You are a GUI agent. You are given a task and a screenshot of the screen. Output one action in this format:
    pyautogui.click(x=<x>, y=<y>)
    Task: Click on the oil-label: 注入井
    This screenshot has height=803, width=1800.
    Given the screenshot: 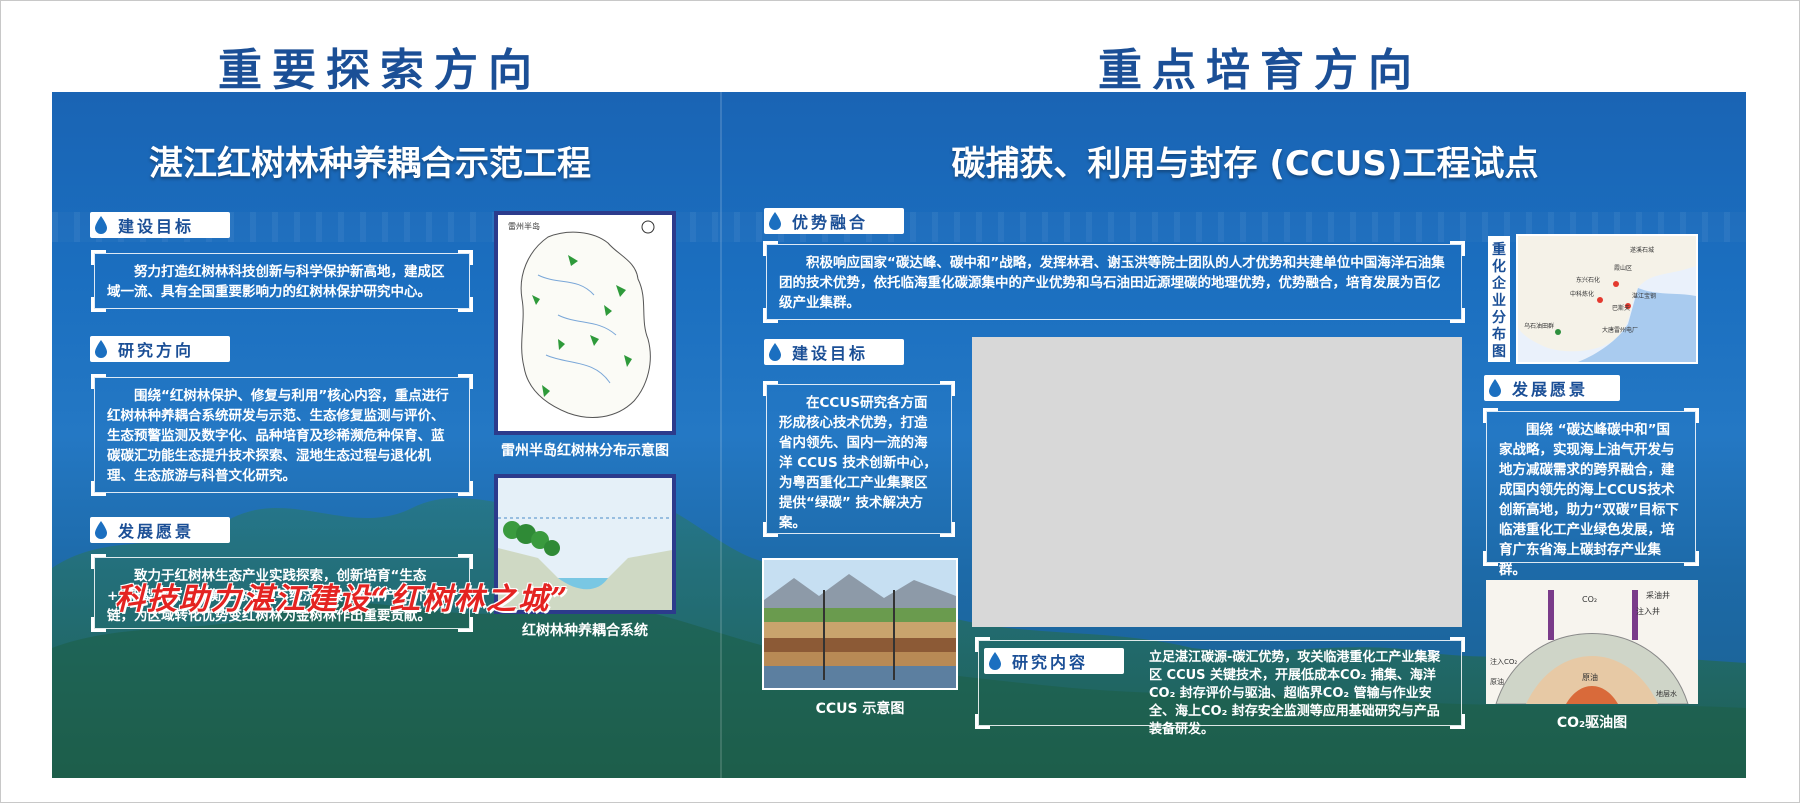 What is the action you would take?
    pyautogui.click(x=1648, y=611)
    